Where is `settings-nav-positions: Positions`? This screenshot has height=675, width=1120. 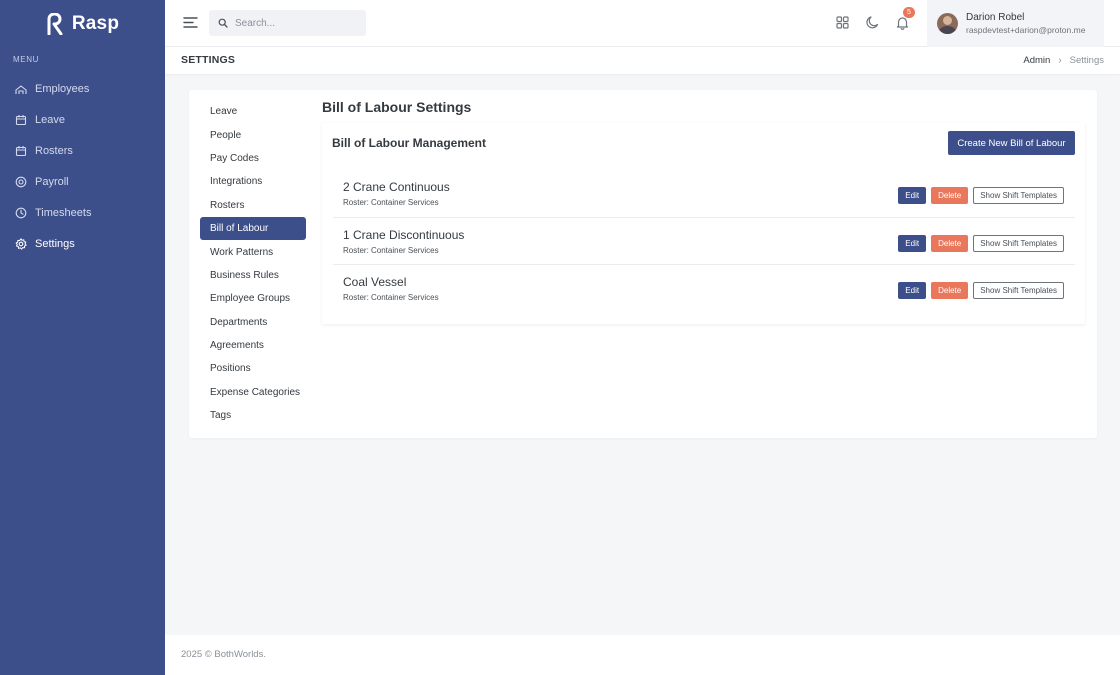 settings-nav-positions: Positions is located at coordinates (253, 368).